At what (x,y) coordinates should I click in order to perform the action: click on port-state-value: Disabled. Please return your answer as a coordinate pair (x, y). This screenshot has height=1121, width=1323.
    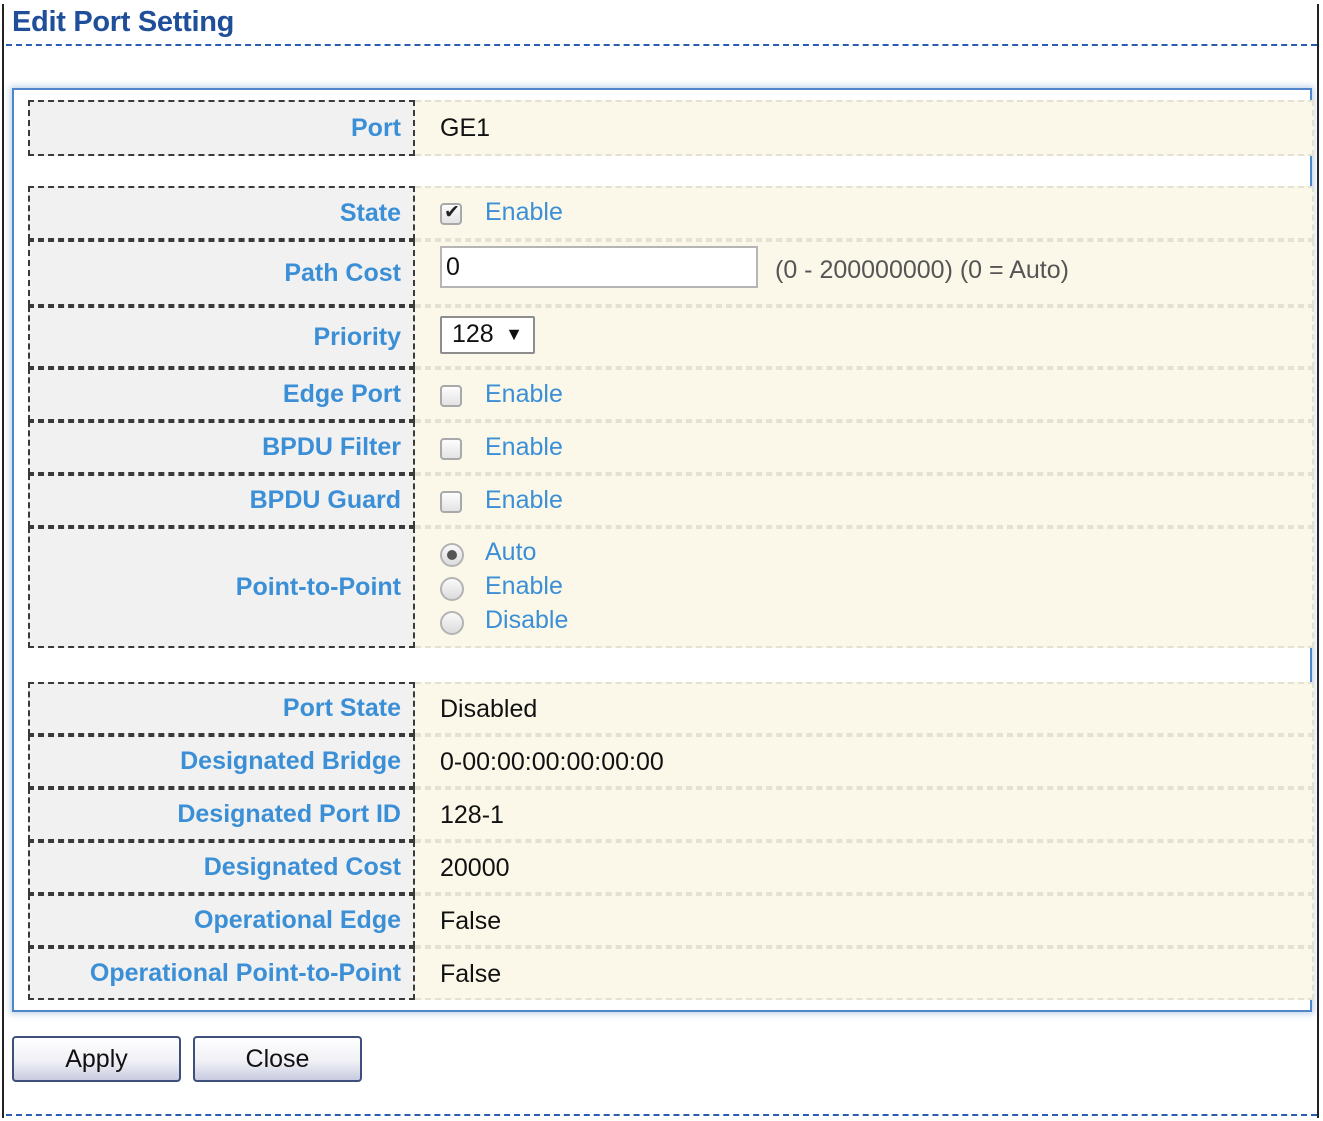
    Looking at the image, I should click on (489, 709).